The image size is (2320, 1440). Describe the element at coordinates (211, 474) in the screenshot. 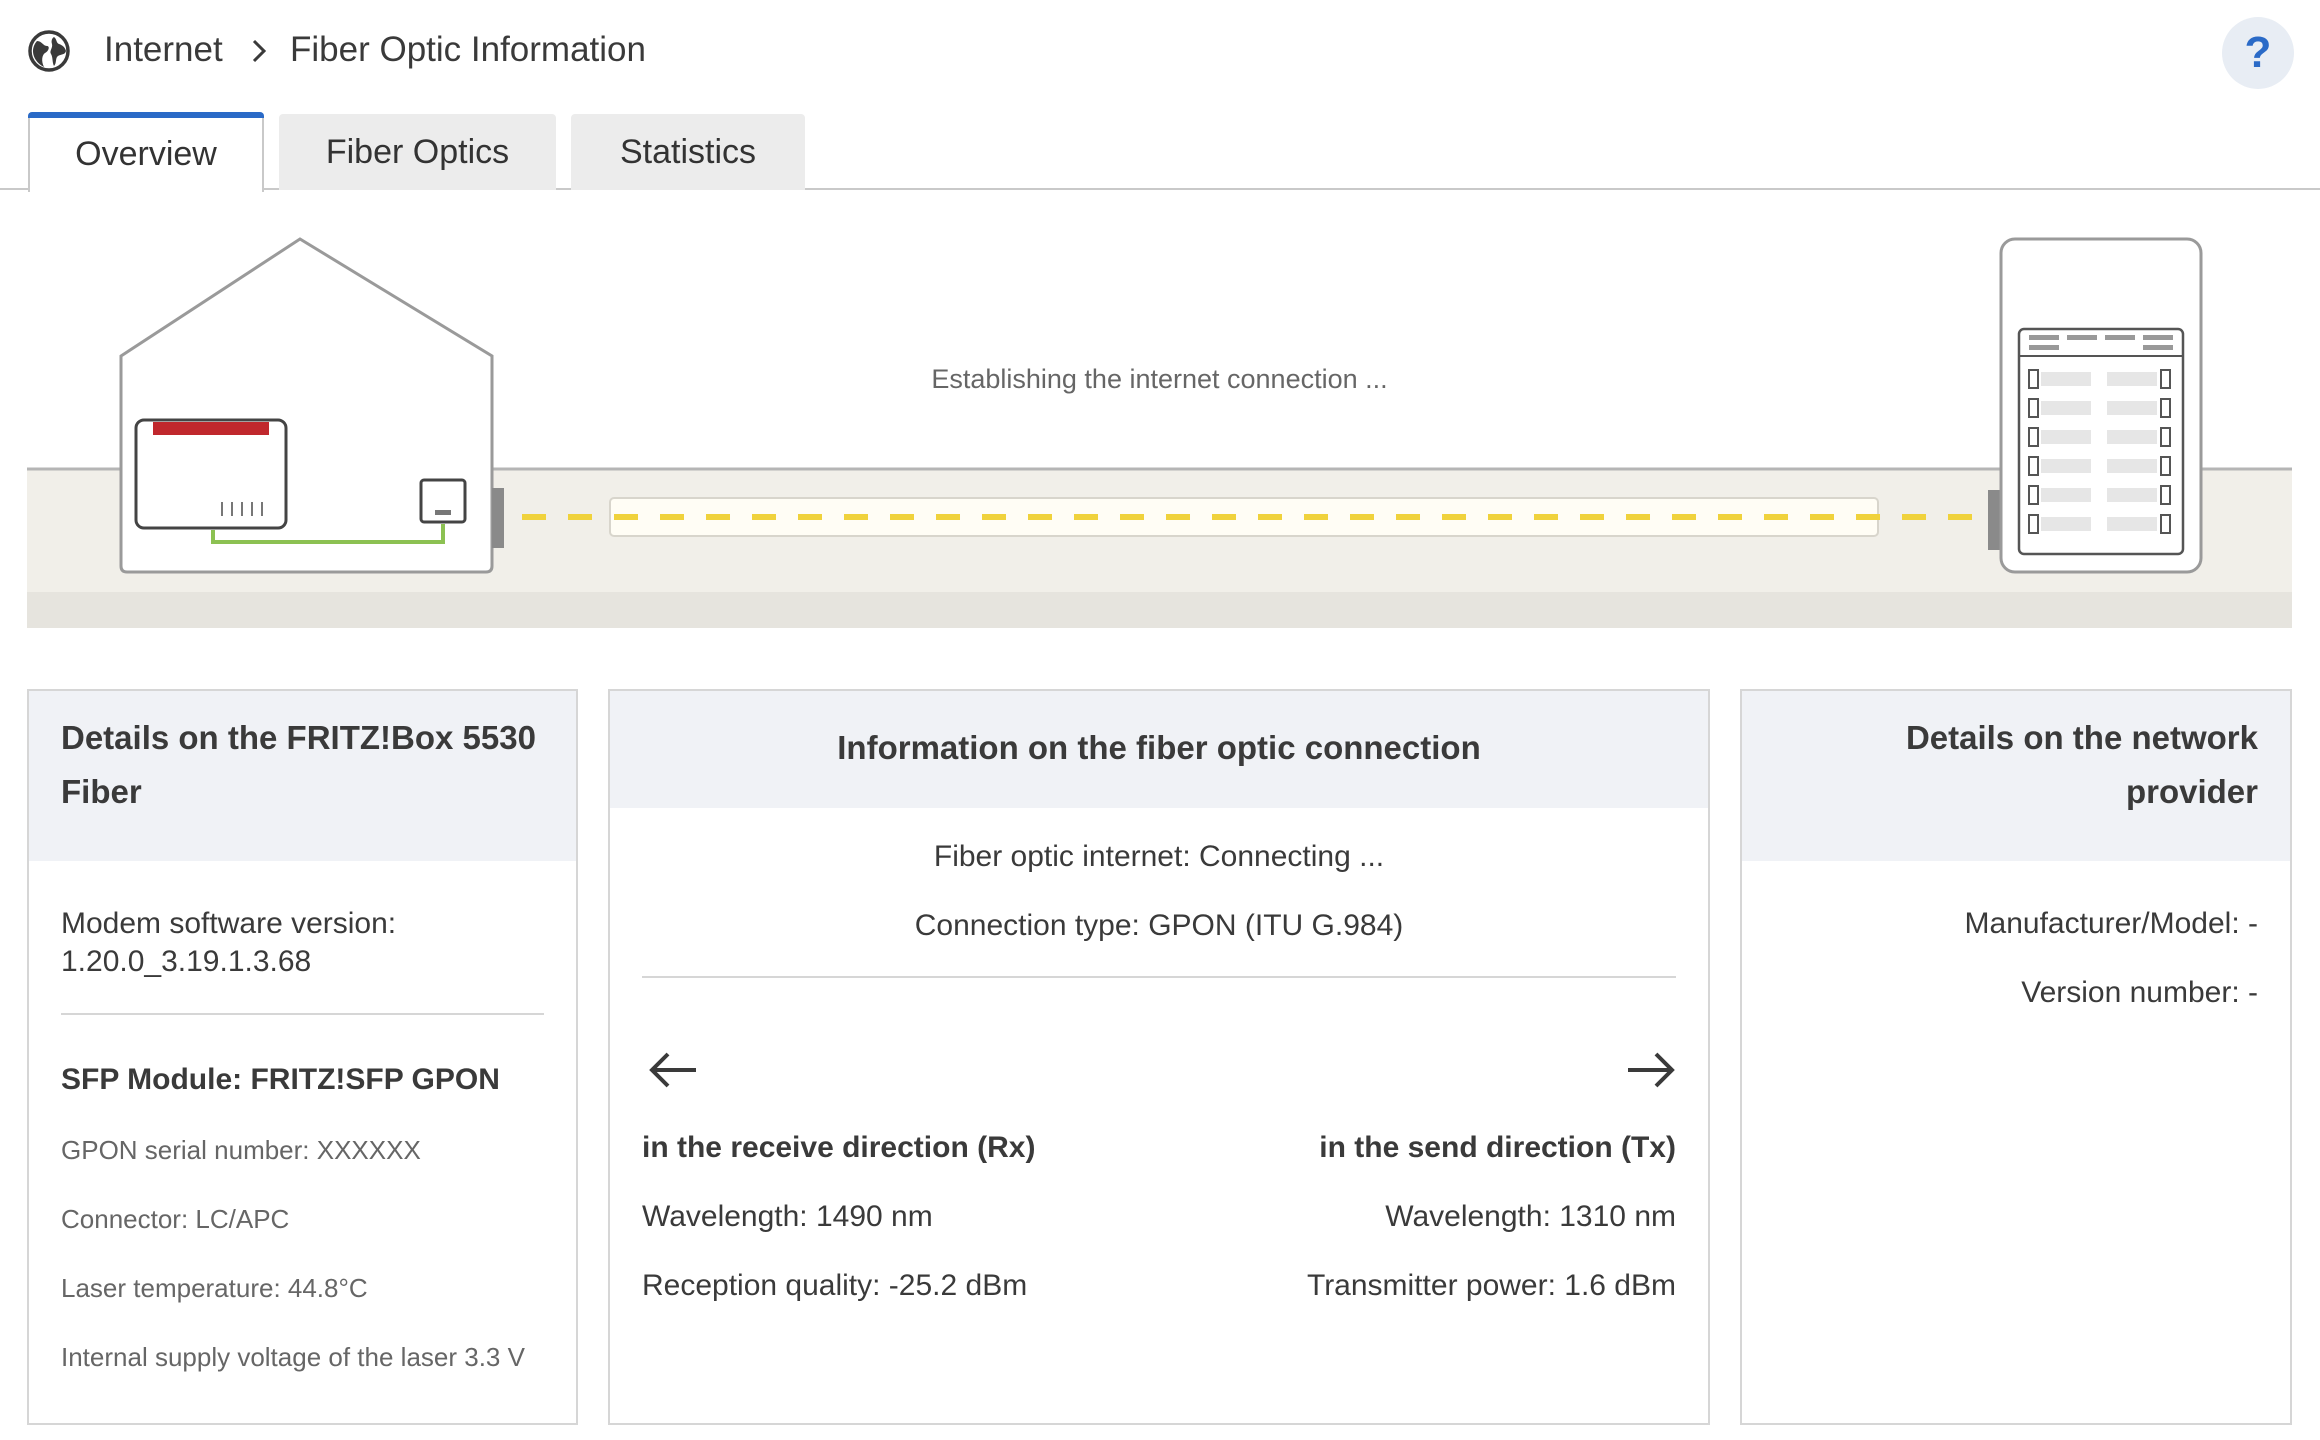

I see `router-icon` at that location.